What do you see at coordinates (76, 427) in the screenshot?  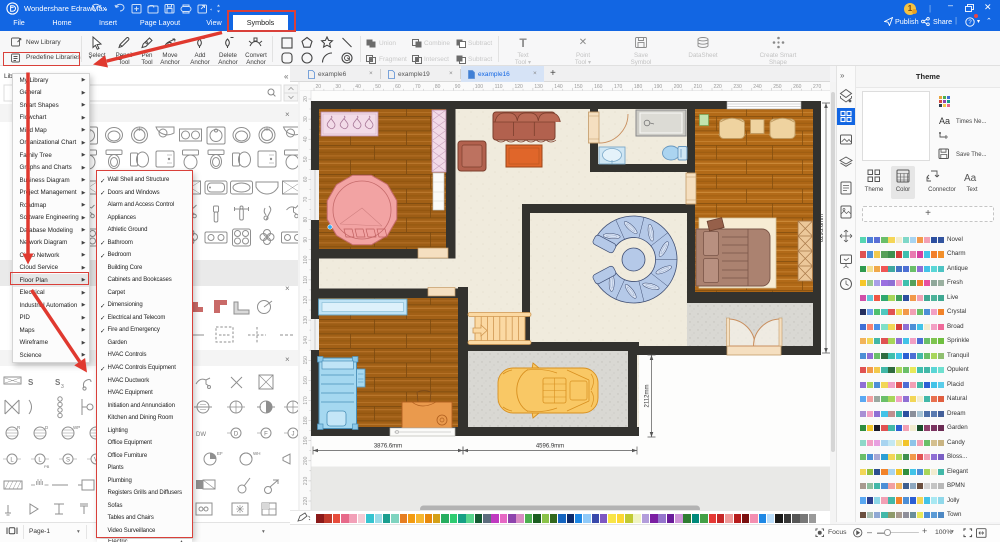 I see `svg-text: WP` at bounding box center [76, 427].